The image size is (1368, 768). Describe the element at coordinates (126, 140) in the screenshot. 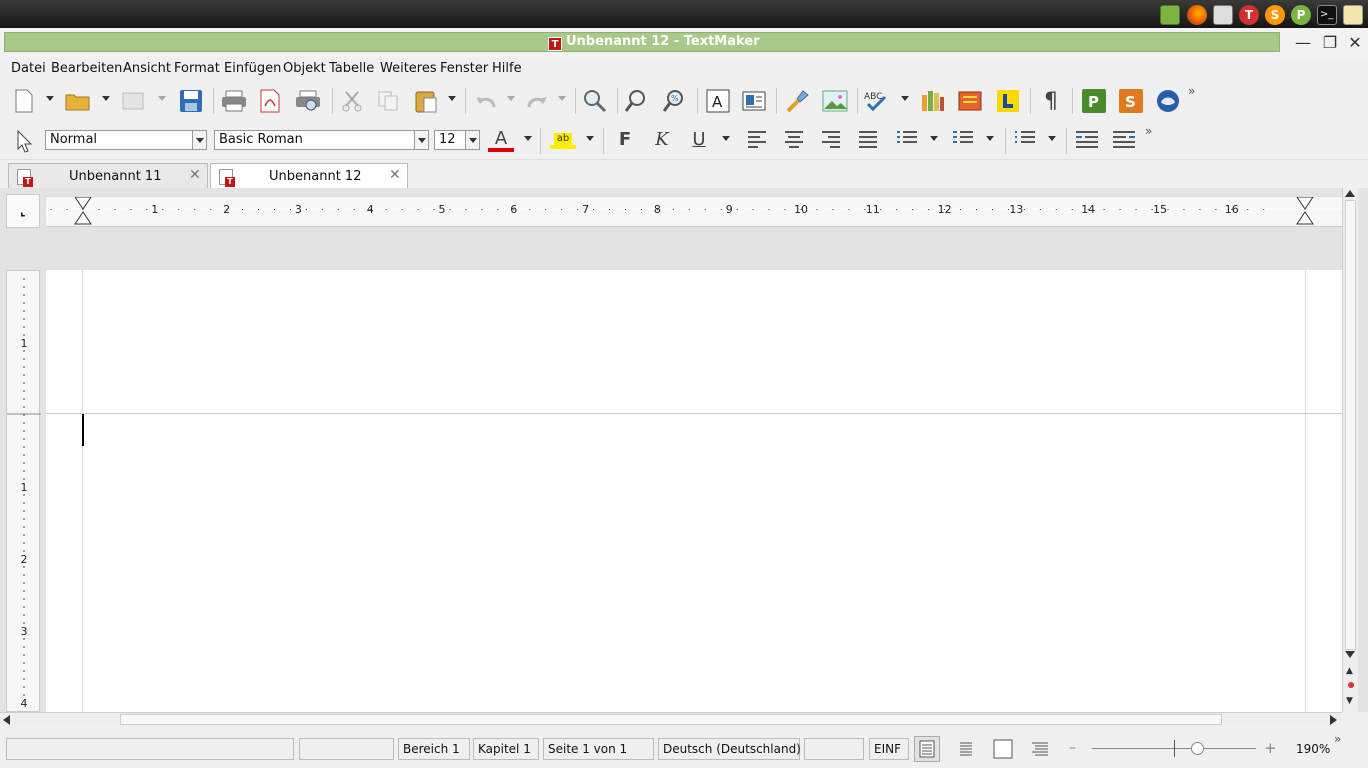

I see `paragraph-style-select: Normal` at that location.